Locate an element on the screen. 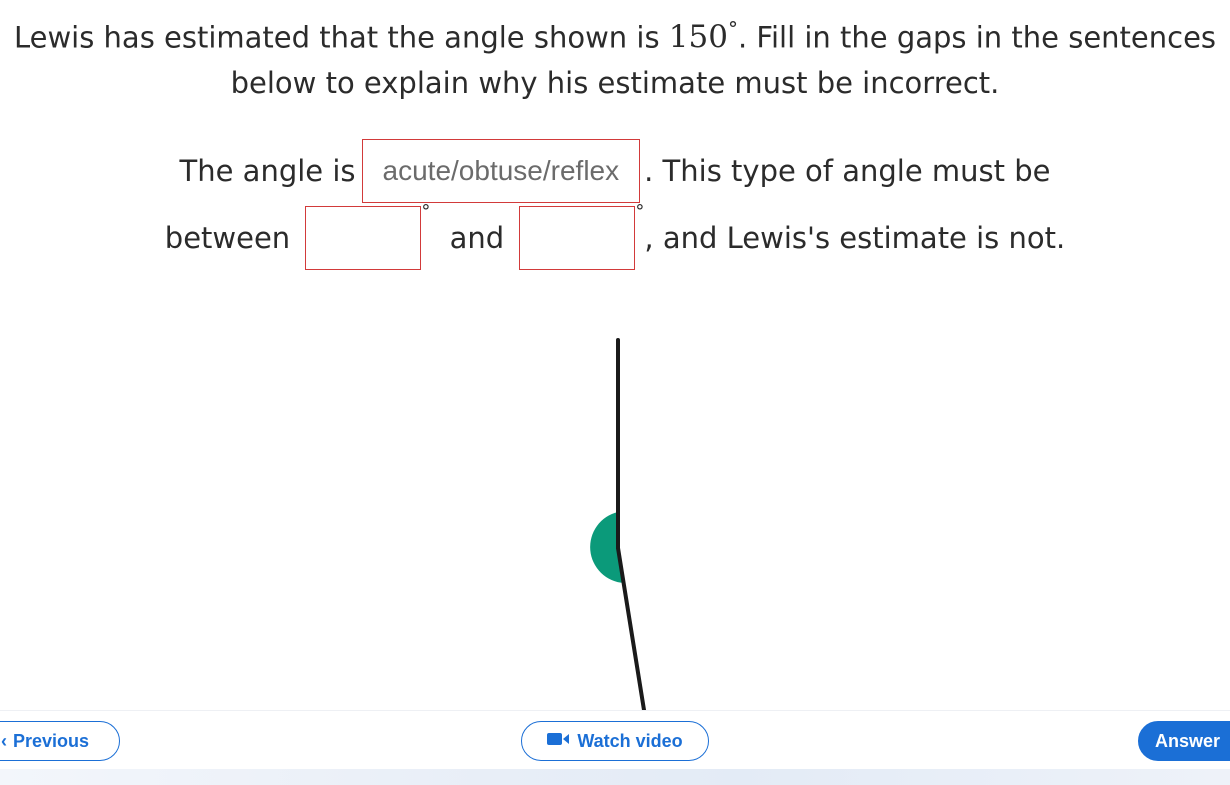 The width and height of the screenshot is (1230, 785). watch-video-button: Watch video is located at coordinates (615, 741).